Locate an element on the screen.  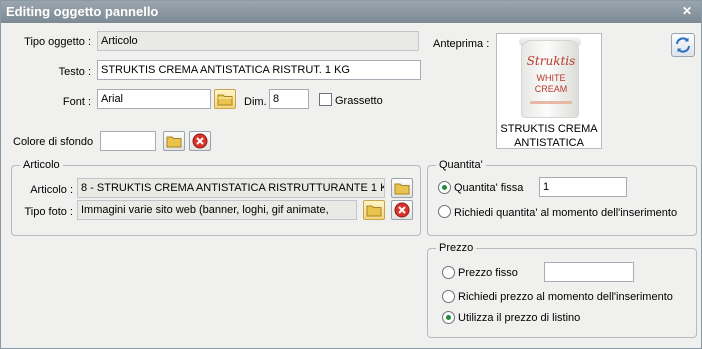
refresh-icon is located at coordinates (683, 45).